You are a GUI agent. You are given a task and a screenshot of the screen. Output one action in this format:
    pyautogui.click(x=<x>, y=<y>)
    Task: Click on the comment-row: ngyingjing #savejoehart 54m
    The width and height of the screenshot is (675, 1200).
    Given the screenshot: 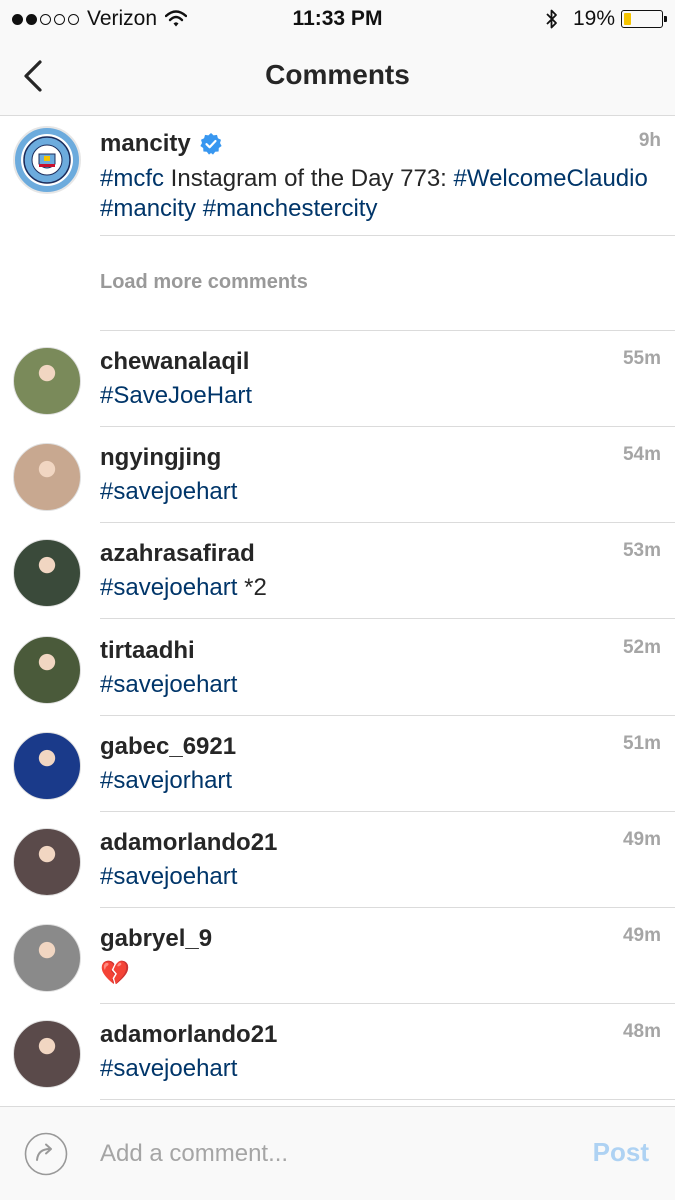 What is the action you would take?
    pyautogui.click(x=337, y=475)
    